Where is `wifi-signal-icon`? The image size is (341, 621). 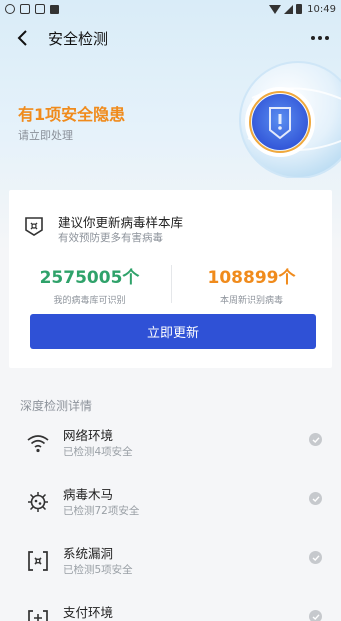
wifi-signal-icon is located at coordinates (275, 9).